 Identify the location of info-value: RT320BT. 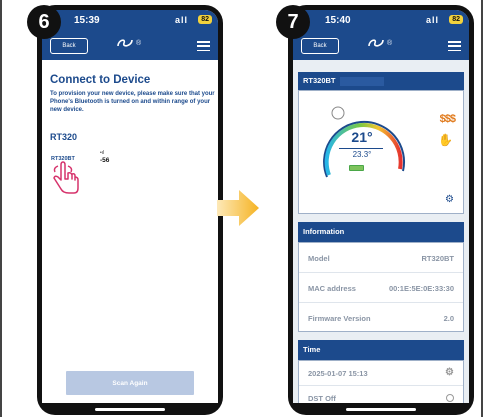
(437, 258).